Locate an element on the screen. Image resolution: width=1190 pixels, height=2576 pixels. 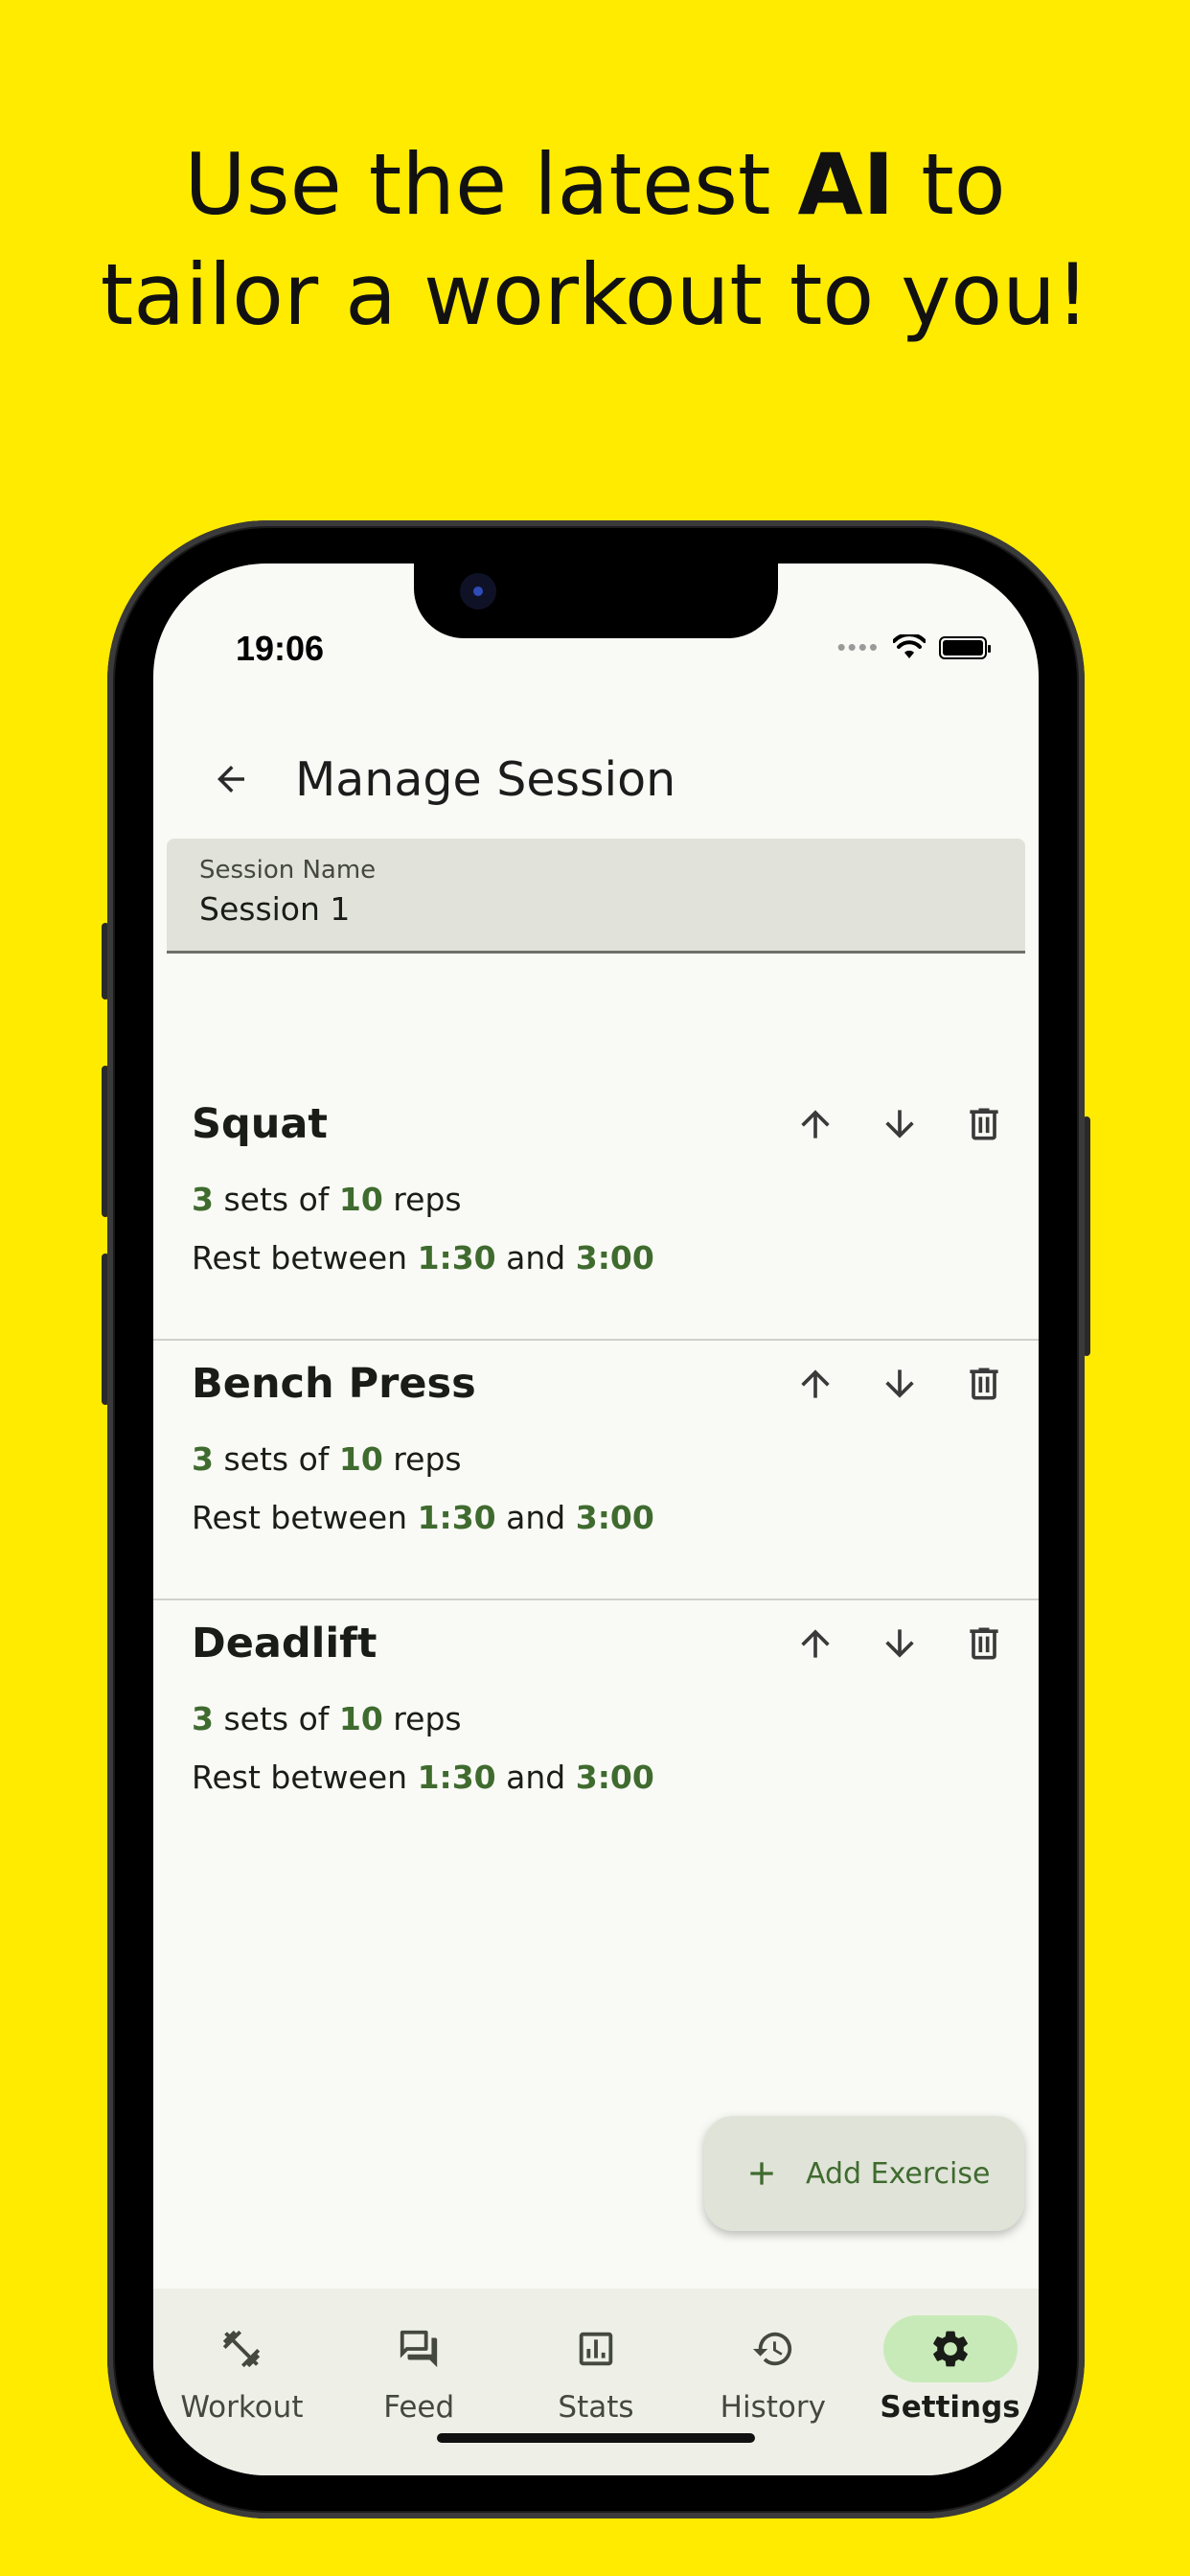
signal-dots-icon: •••• is located at coordinates (858, 646).